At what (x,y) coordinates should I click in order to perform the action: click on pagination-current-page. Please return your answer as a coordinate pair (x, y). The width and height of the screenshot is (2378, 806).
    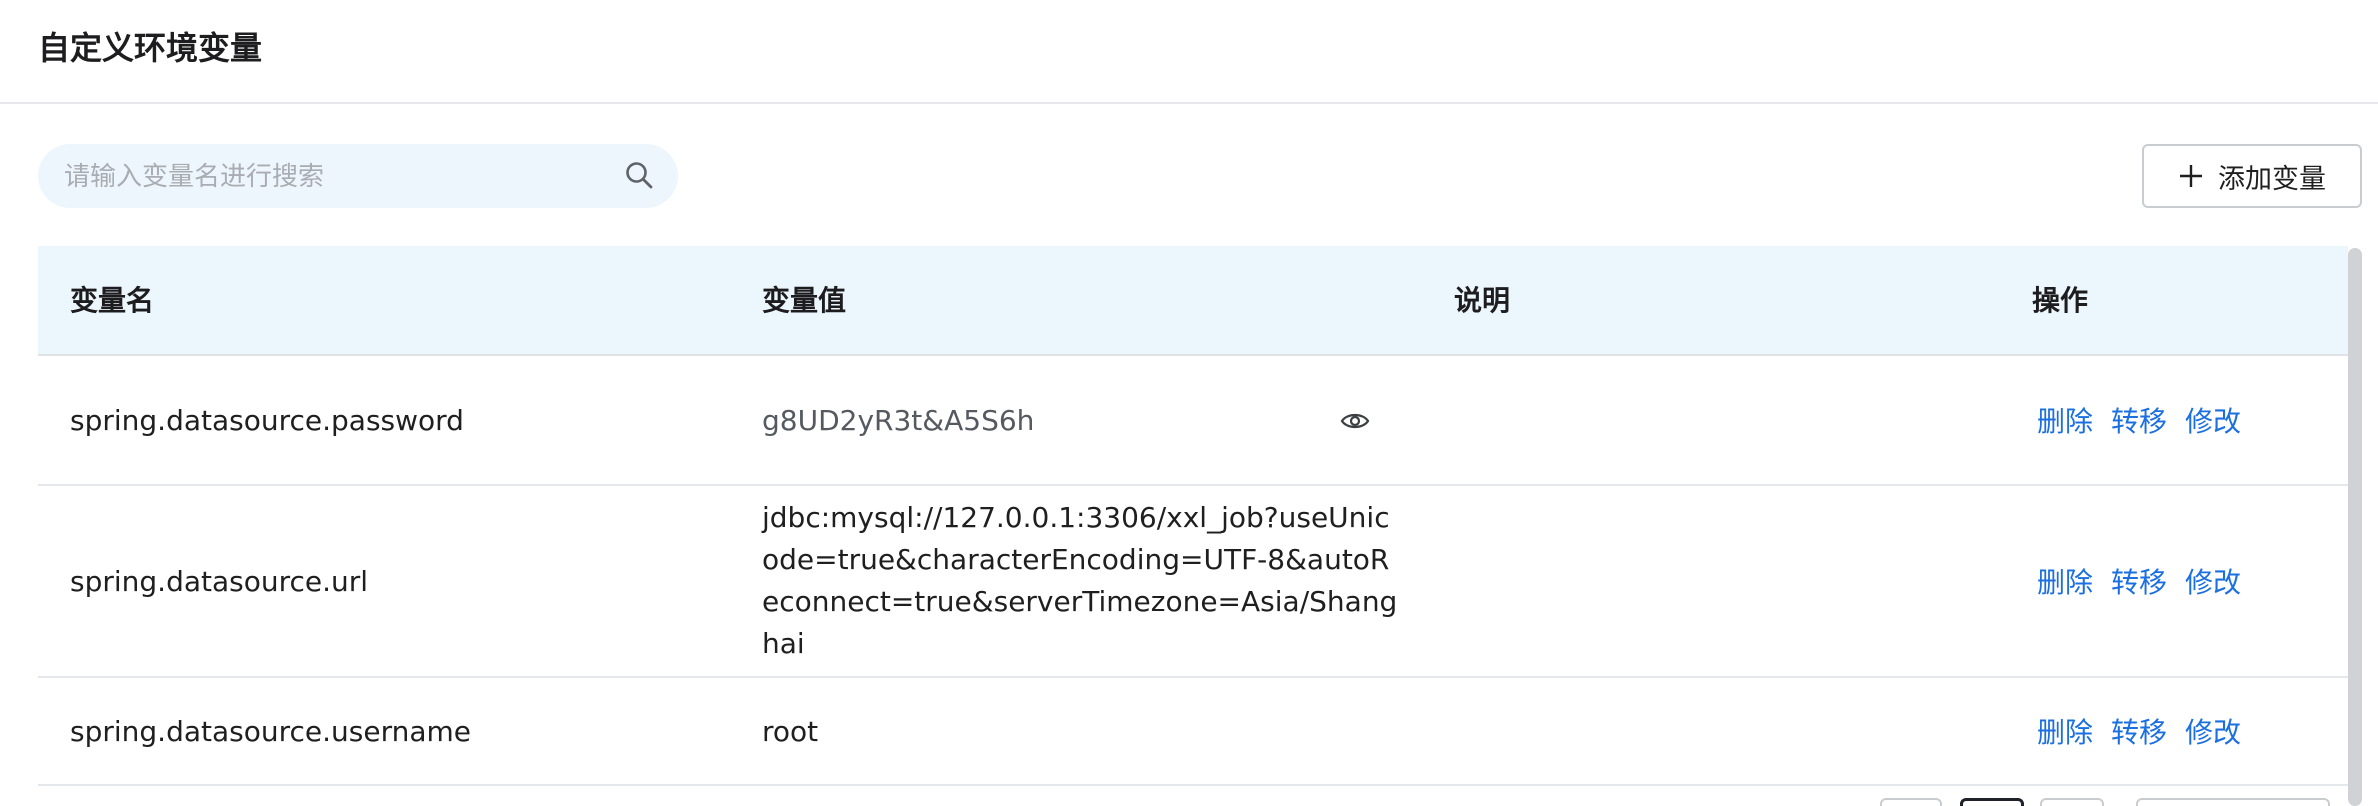
    Looking at the image, I should click on (1992, 802).